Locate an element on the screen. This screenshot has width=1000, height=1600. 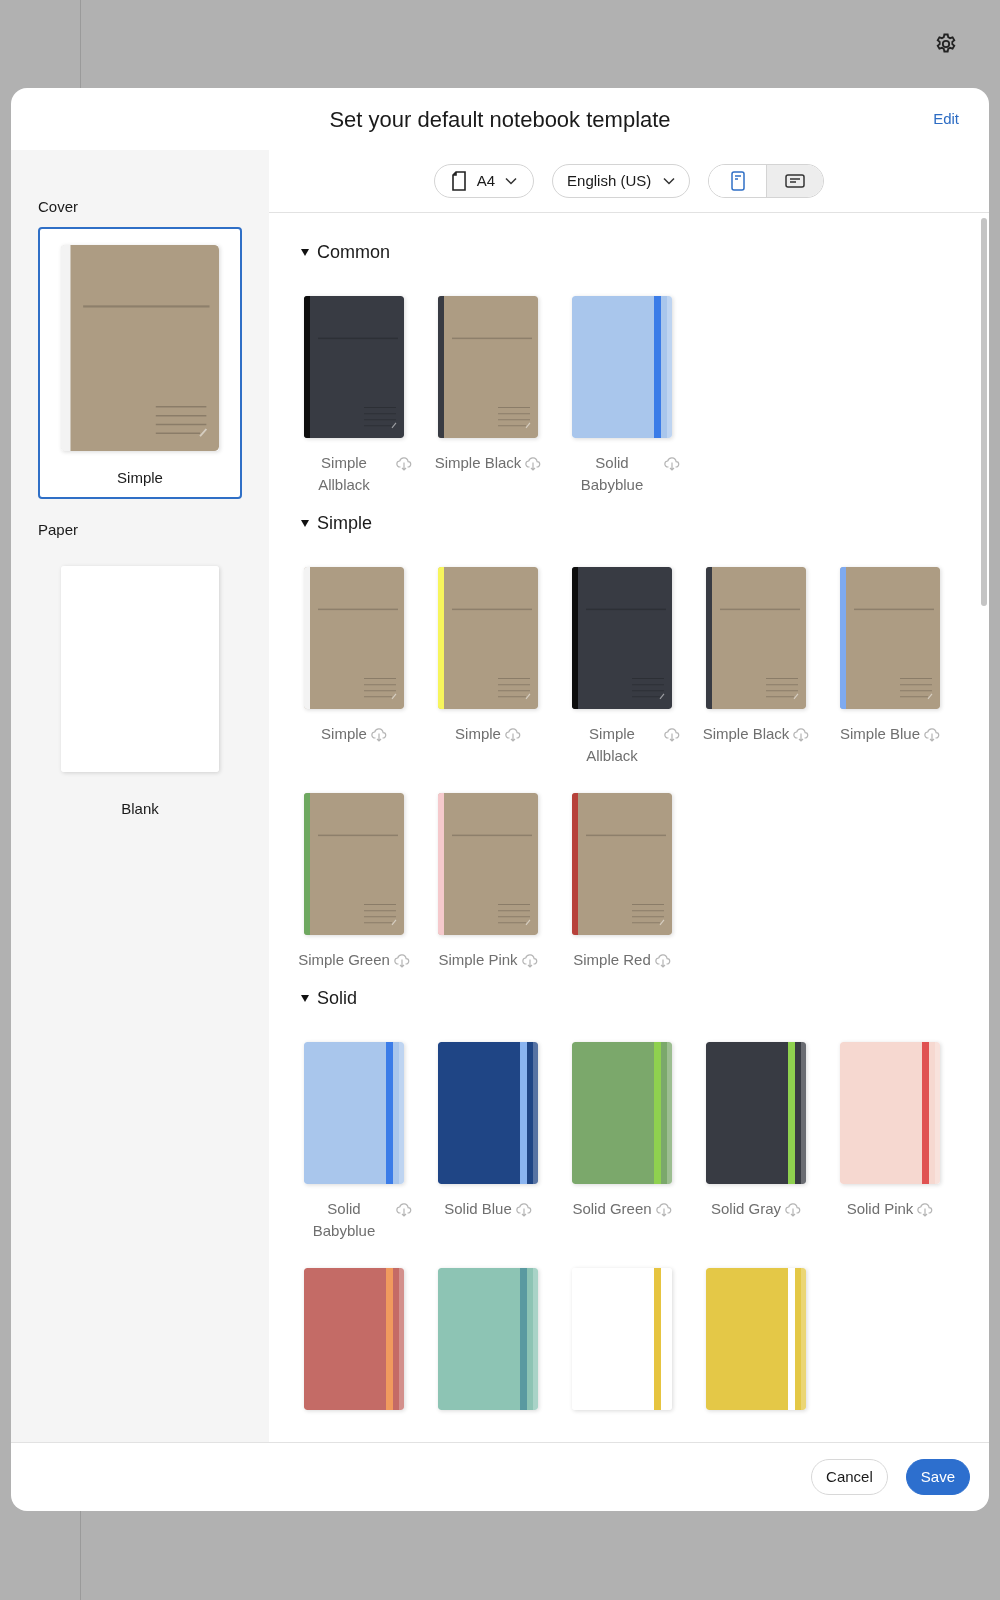
edit-link: Edit is located at coordinates (946, 119).